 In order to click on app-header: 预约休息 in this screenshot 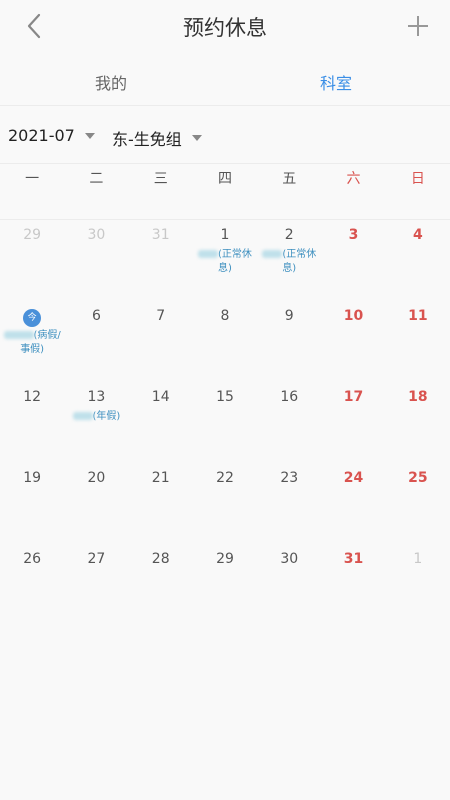, I will do `click(225, 26)`.